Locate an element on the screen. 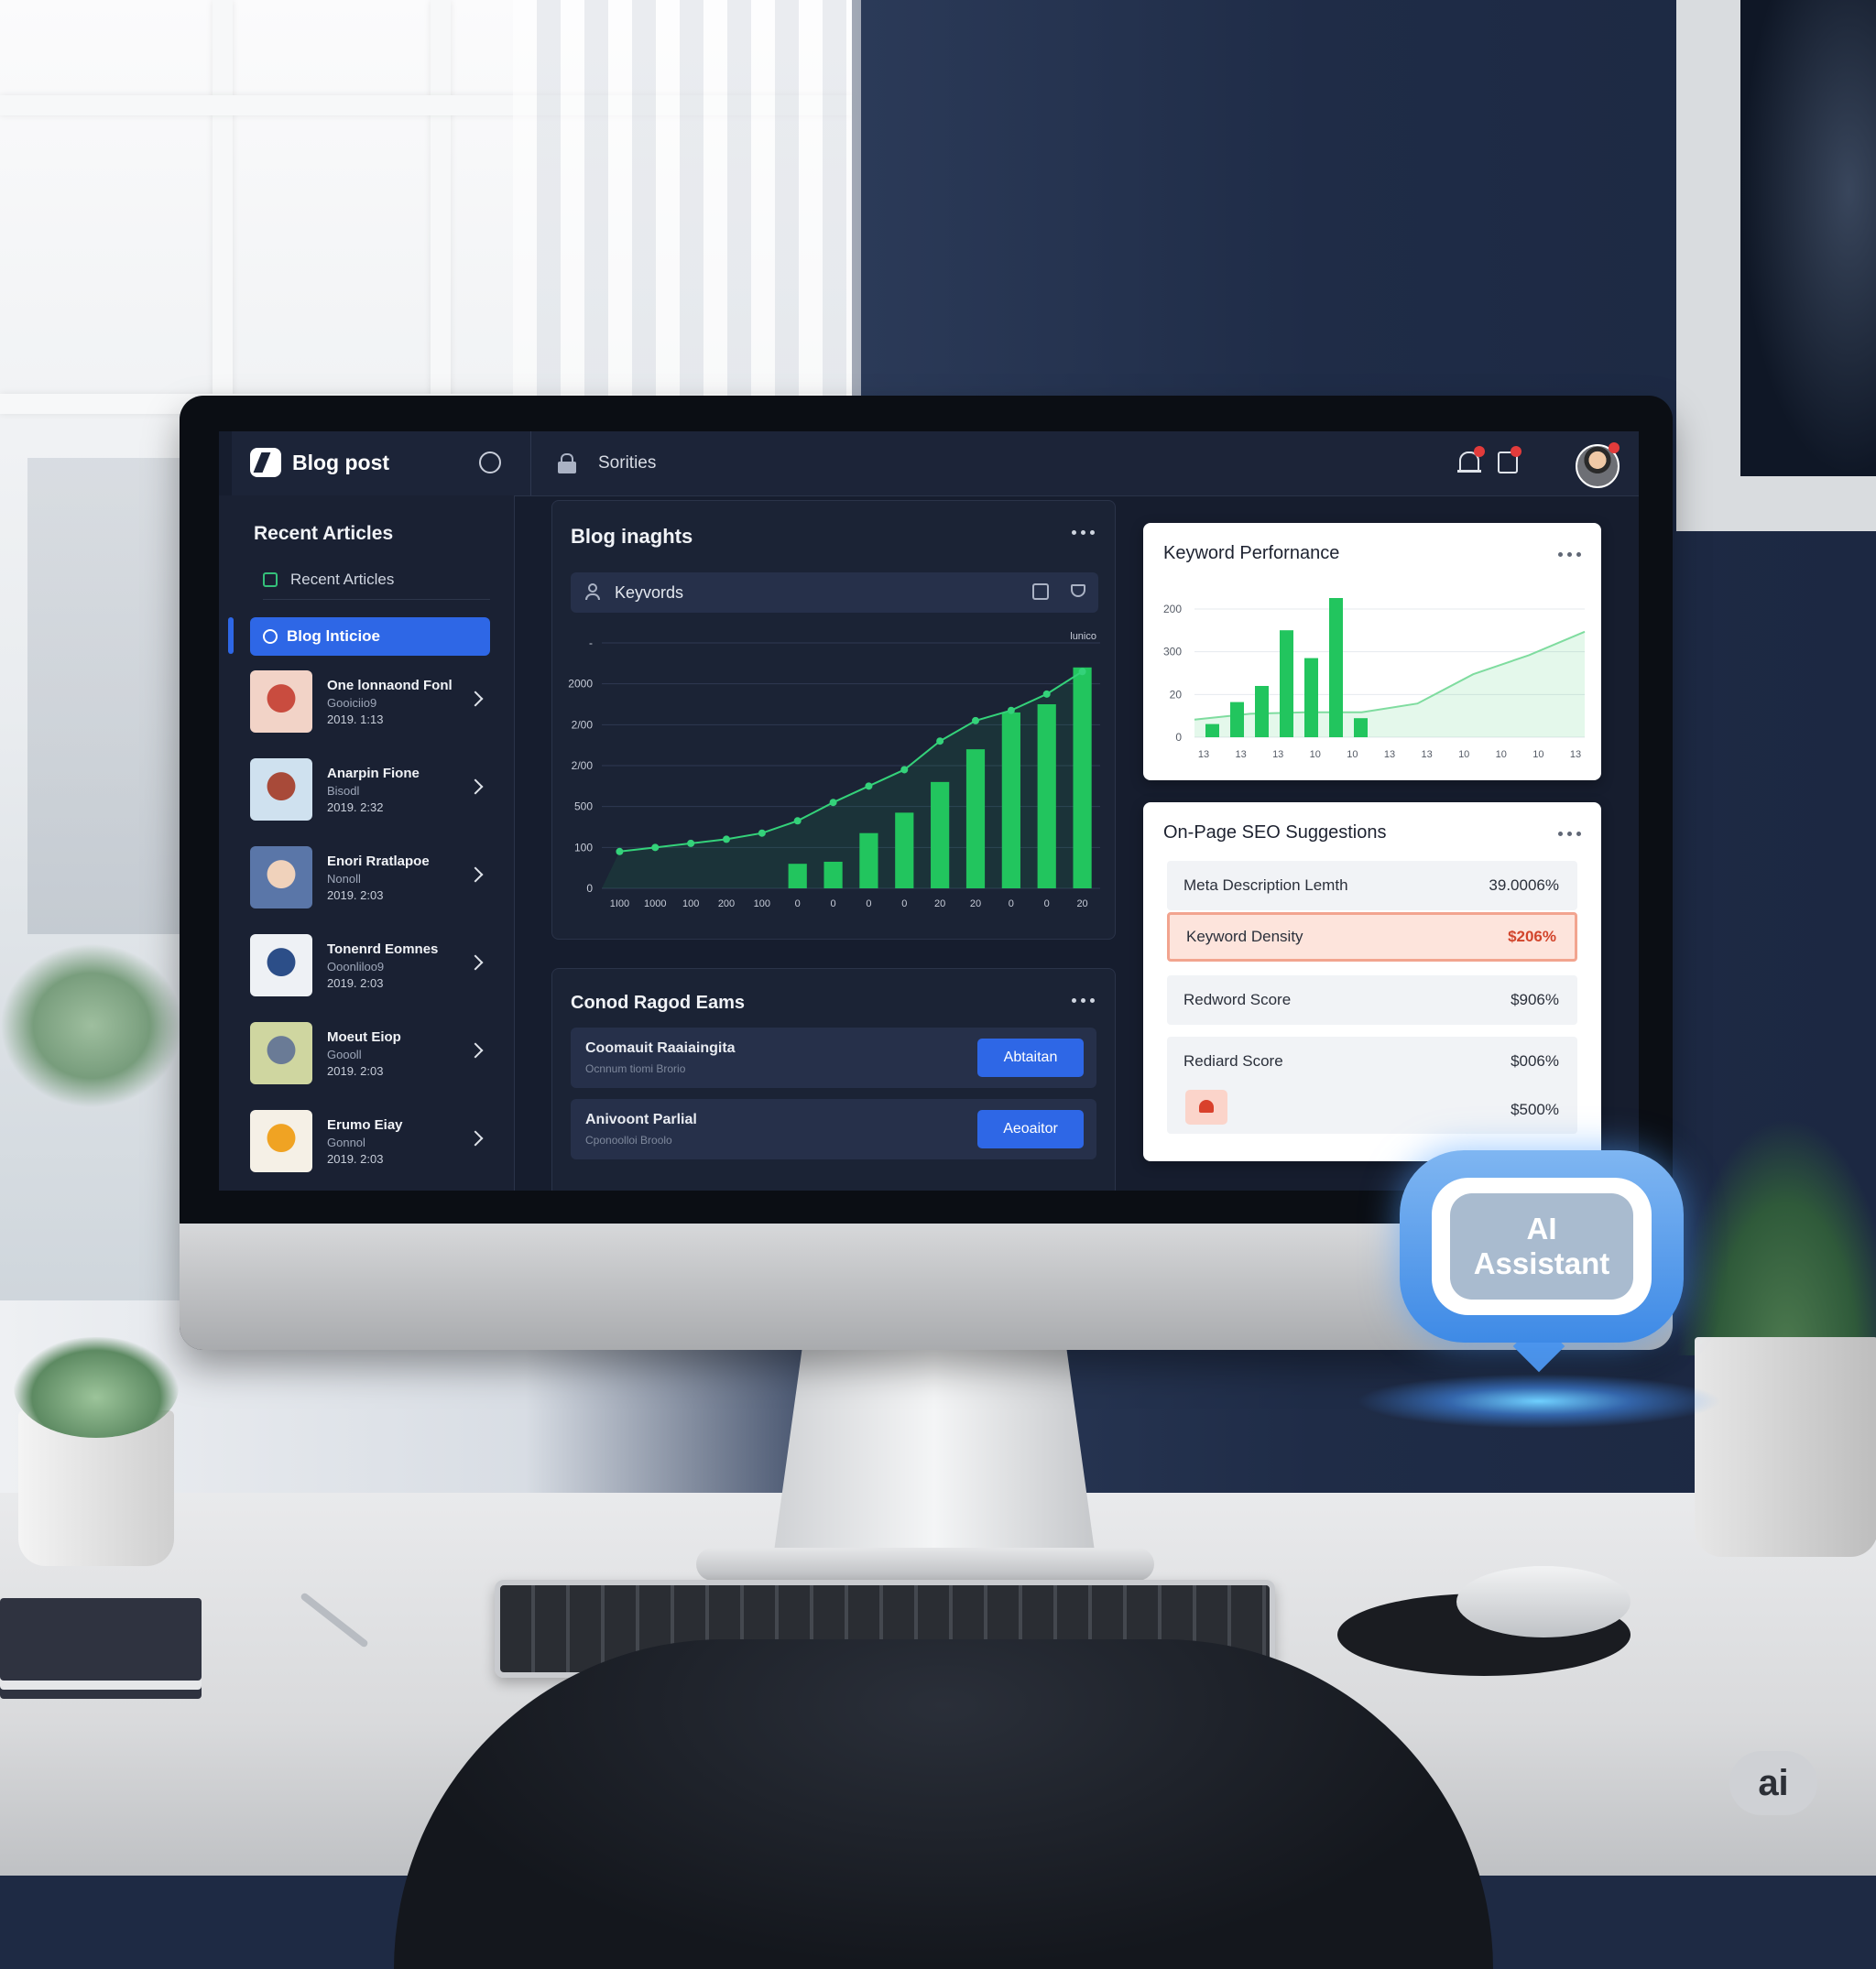 The width and height of the screenshot is (1876, 1969). notebook is located at coordinates (101, 1639).